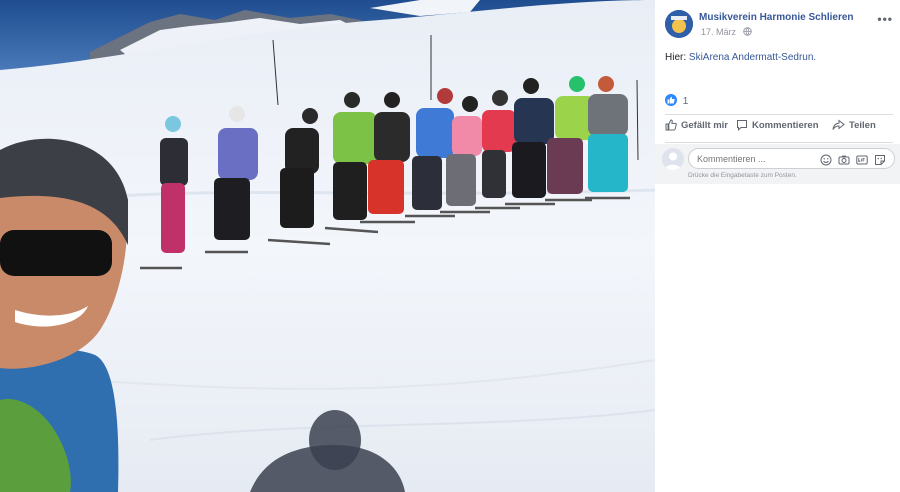 The height and width of the screenshot is (492, 900). Describe the element at coordinates (752, 57) in the screenshot. I see `location-link: SkiArena Andermatt-Sedrun.` at that location.